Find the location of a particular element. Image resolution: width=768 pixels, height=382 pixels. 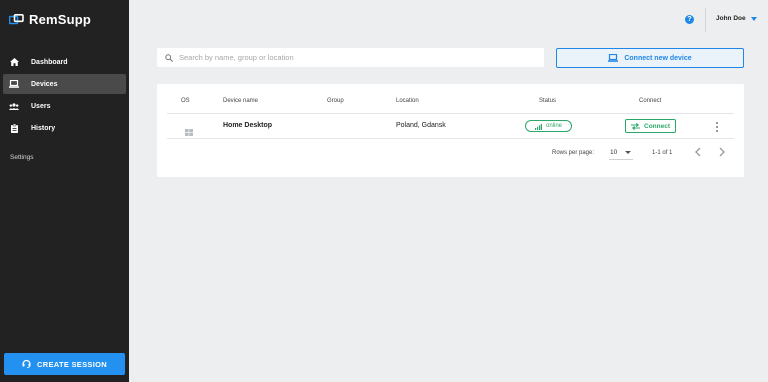

column-header-status: Status is located at coordinates (547, 101).